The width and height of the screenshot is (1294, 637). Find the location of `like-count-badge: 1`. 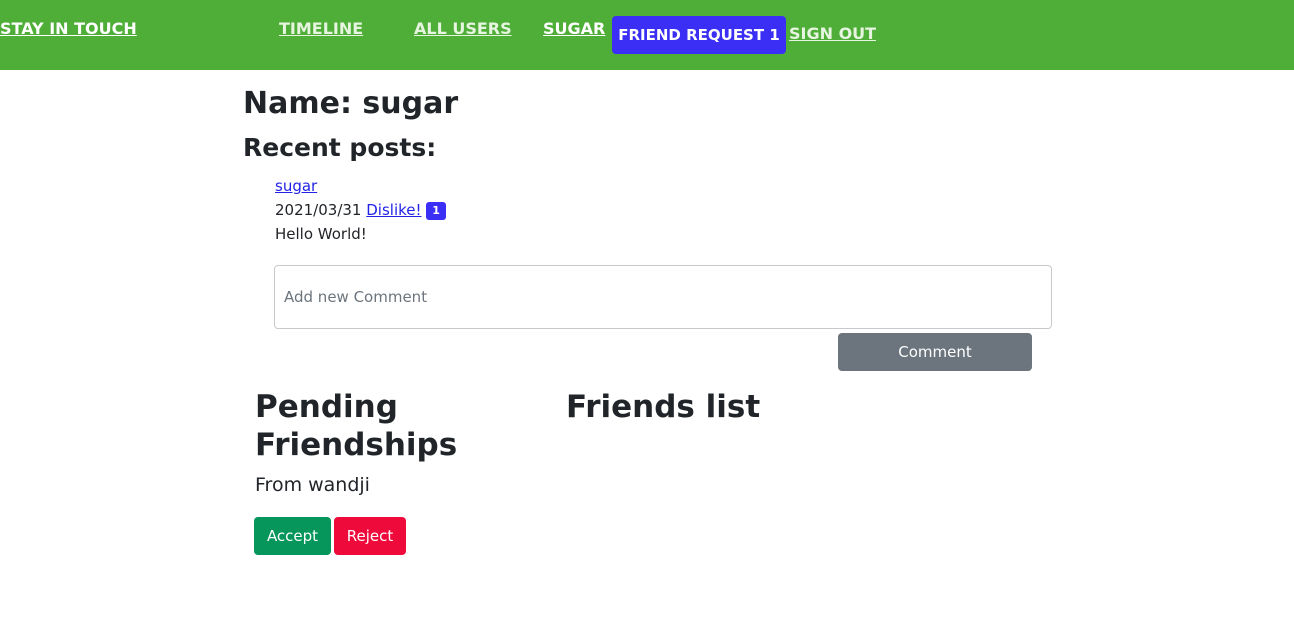

like-count-badge: 1 is located at coordinates (436, 210).